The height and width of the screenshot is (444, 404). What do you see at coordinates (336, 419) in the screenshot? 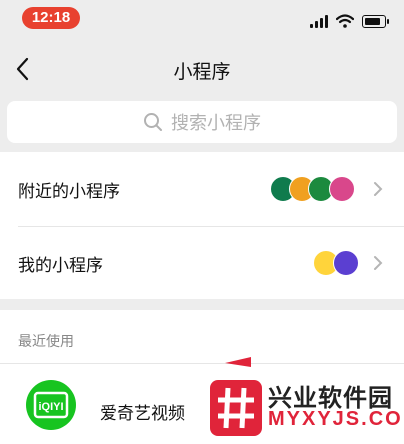
I see `watermark-url: MYXYJS.COM` at bounding box center [336, 419].